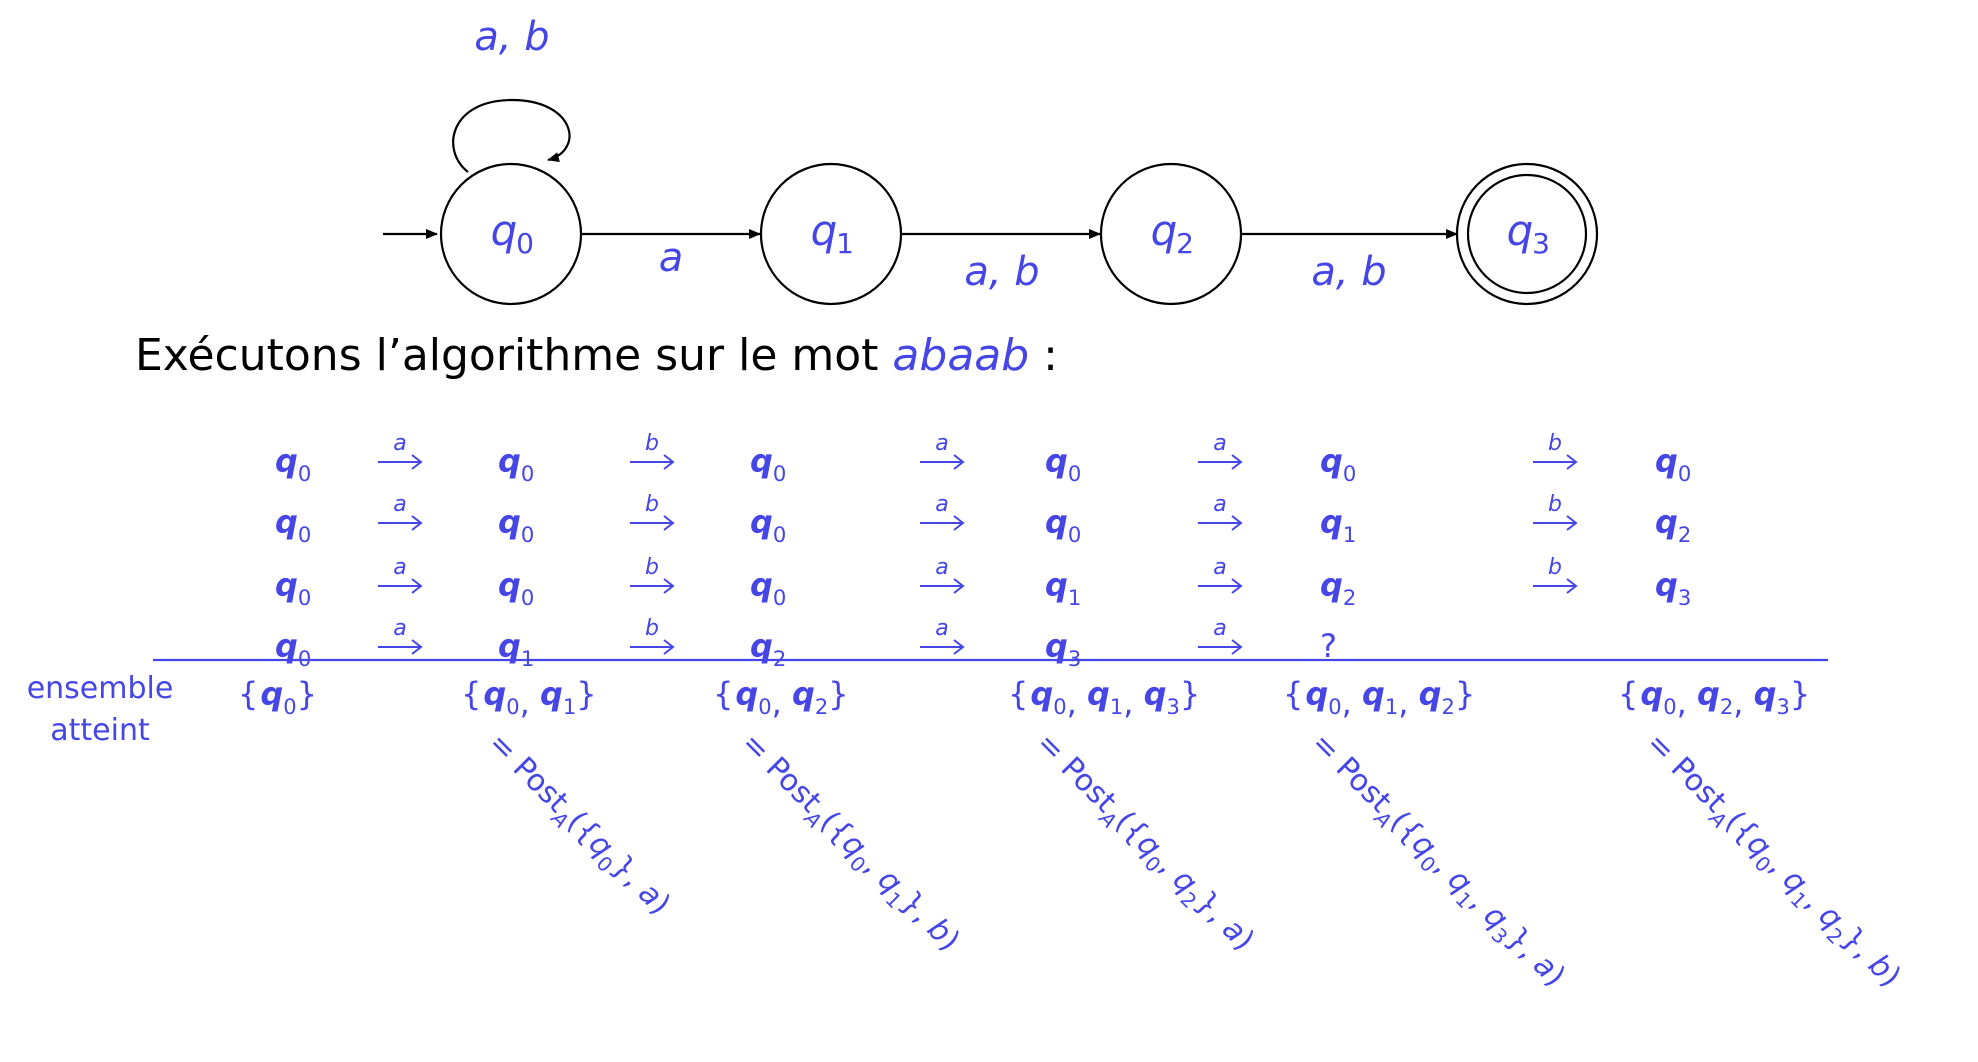 Image resolution: width=1978 pixels, height=1062 pixels. I want to click on post-annotation-4: = PostA({q0, q1, q2}, b), so click(1772, 862).